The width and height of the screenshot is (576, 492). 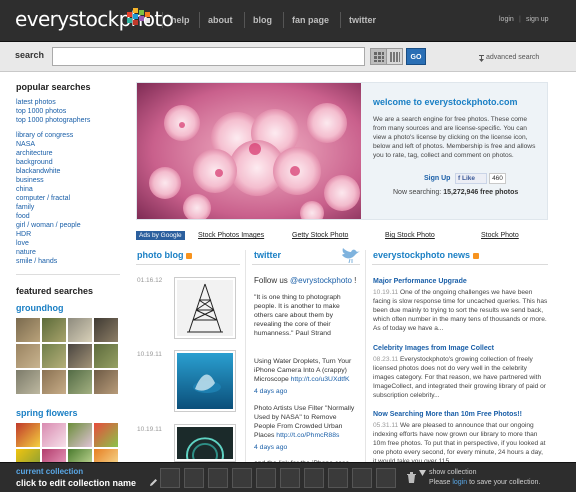 What do you see at coordinates (410, 235) in the screenshot?
I see `sponsored-link: Big Stock Photo` at bounding box center [410, 235].